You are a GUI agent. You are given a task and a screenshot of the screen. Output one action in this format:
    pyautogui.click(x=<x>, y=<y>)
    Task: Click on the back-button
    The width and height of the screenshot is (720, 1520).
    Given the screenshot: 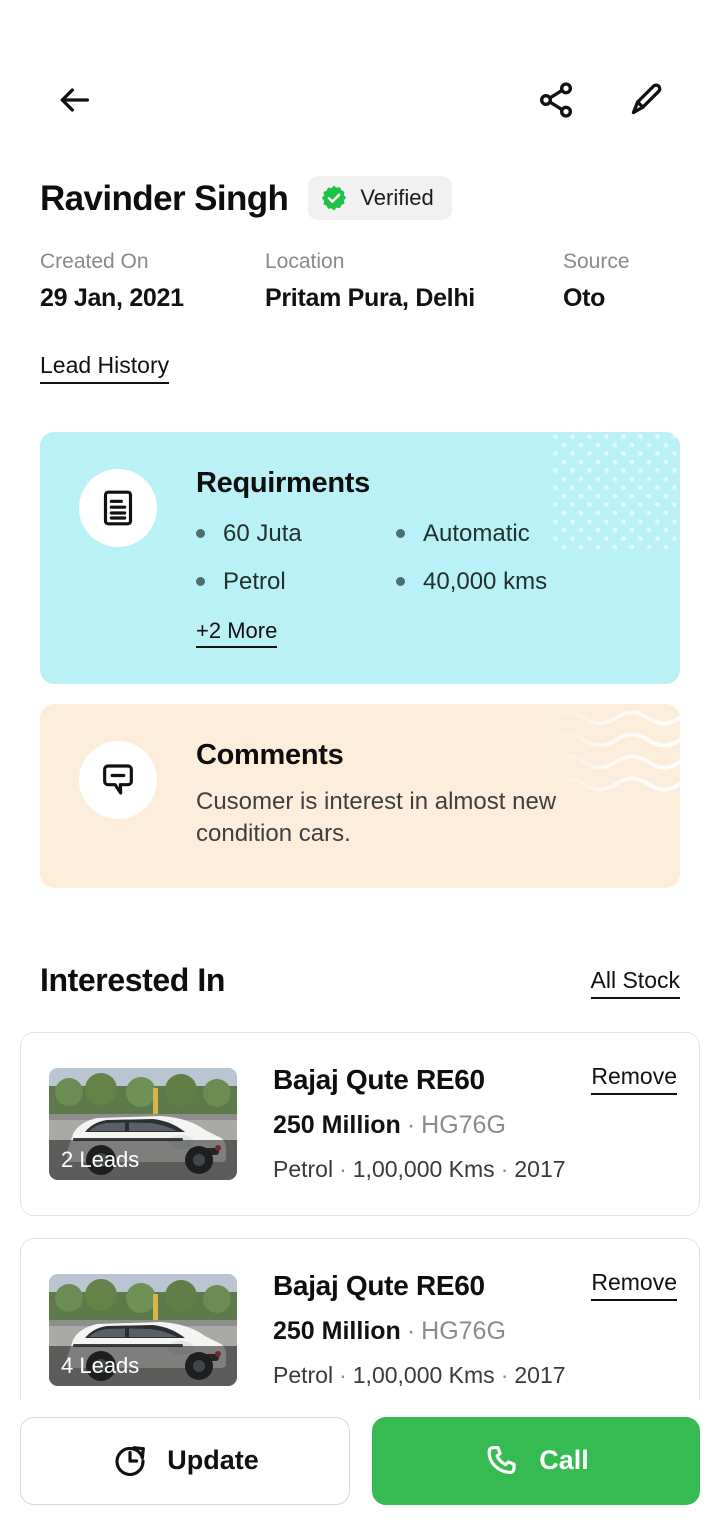 What is the action you would take?
    pyautogui.click(x=74, y=100)
    